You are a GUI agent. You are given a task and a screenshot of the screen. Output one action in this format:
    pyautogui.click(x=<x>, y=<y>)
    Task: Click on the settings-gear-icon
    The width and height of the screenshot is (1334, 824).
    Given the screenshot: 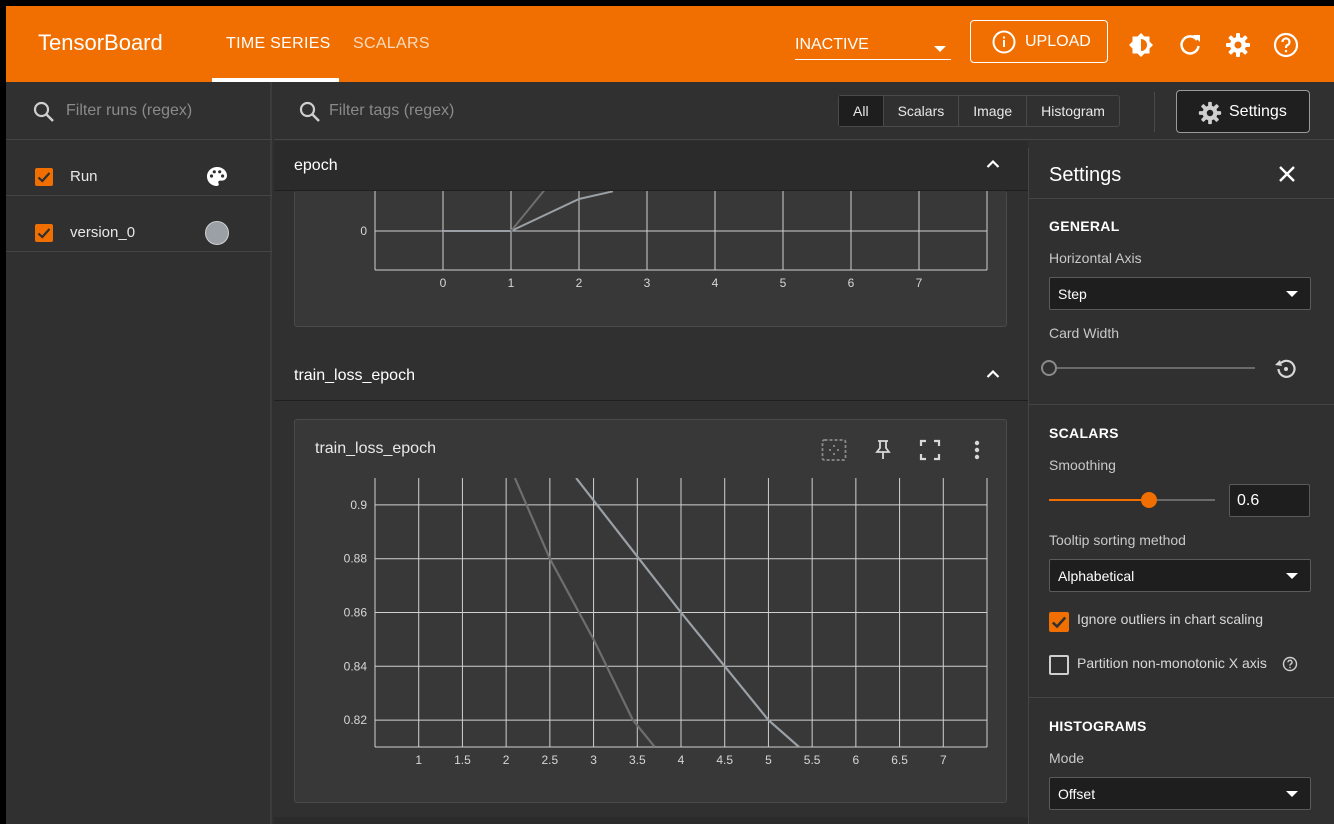 What is the action you would take?
    pyautogui.click(x=1238, y=45)
    